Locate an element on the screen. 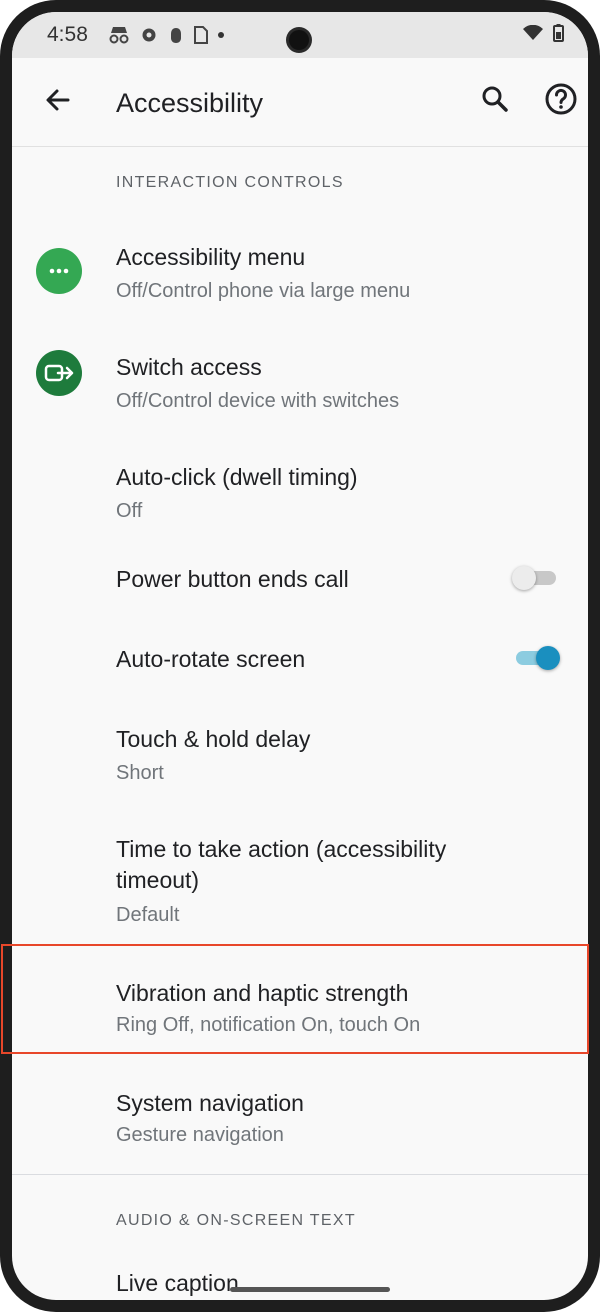 The image size is (600, 1312). item-title: Auto-click (dwell timing) is located at coordinates (237, 477).